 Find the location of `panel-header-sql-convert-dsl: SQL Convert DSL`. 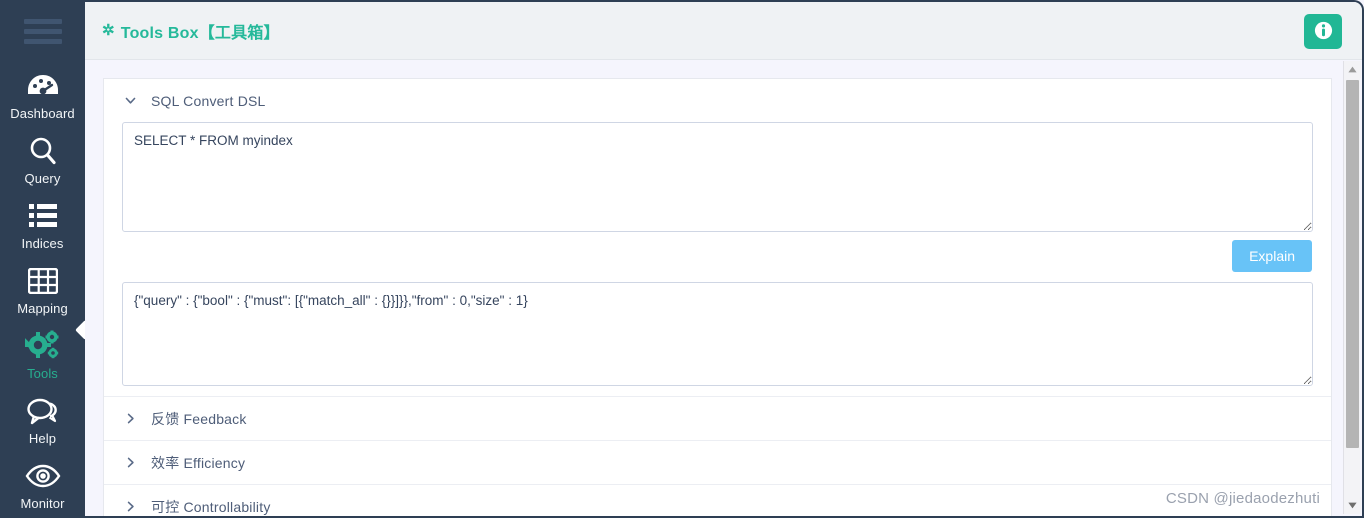

panel-header-sql-convert-dsl: SQL Convert DSL is located at coordinates (717, 100).